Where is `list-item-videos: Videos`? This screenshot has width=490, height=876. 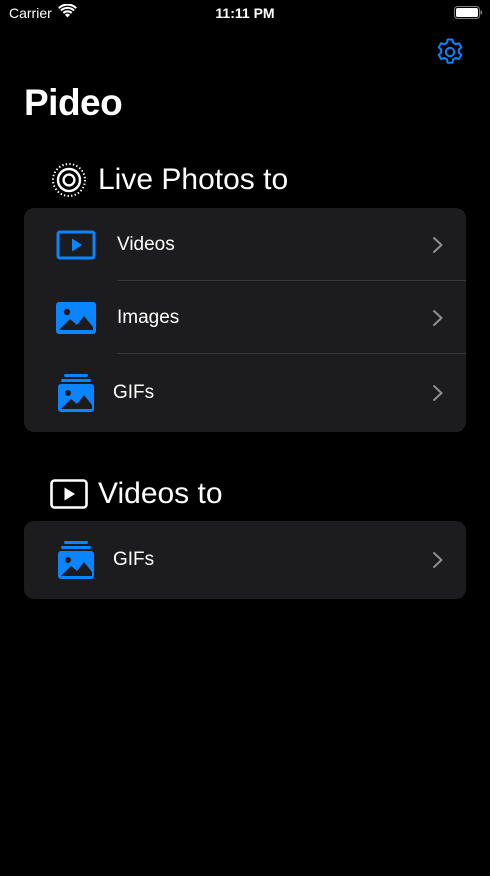 list-item-videos: Videos is located at coordinates (245, 244).